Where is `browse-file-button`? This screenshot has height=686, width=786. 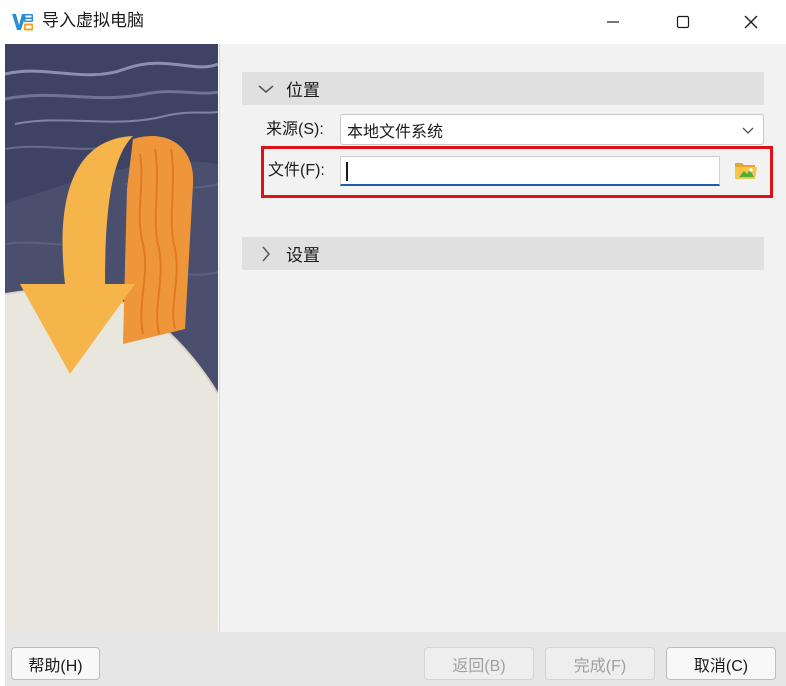 browse-file-button is located at coordinates (746, 170).